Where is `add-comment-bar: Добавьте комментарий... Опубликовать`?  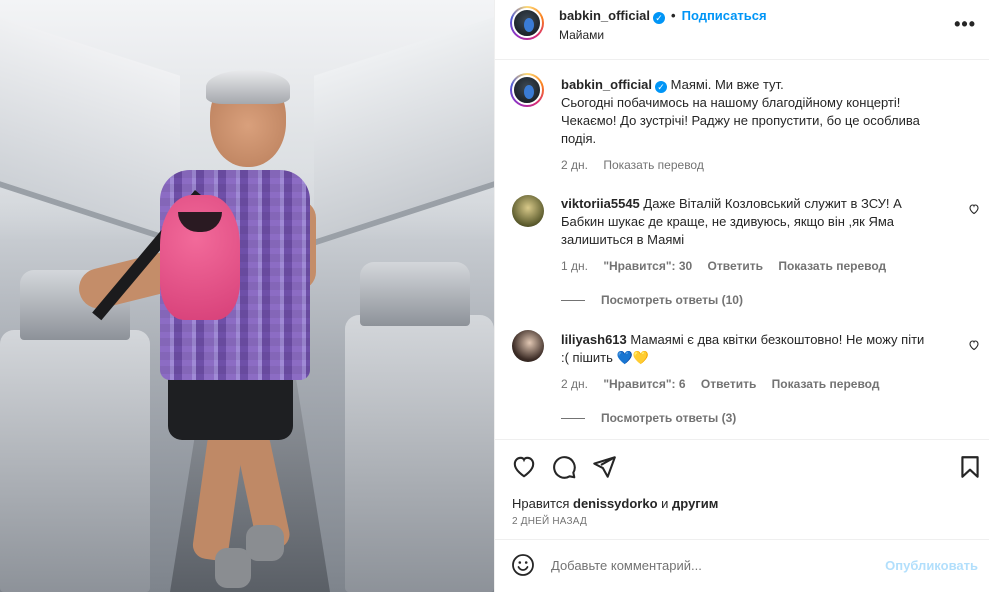 add-comment-bar: Добавьте комментарий... Опубликовать is located at coordinates (742, 566).